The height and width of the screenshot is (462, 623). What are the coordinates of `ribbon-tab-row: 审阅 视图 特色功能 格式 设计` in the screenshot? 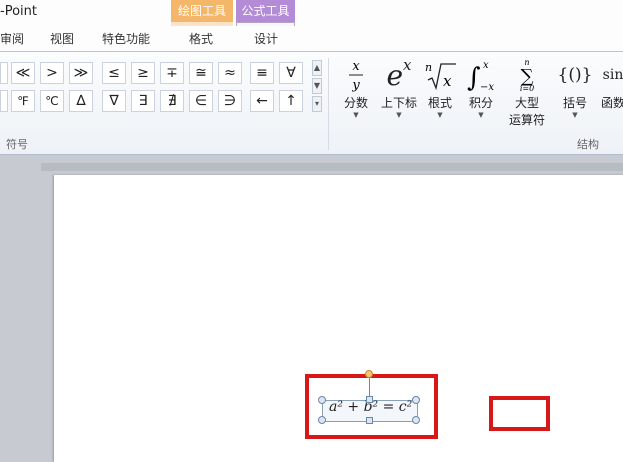 It's located at (311, 39).